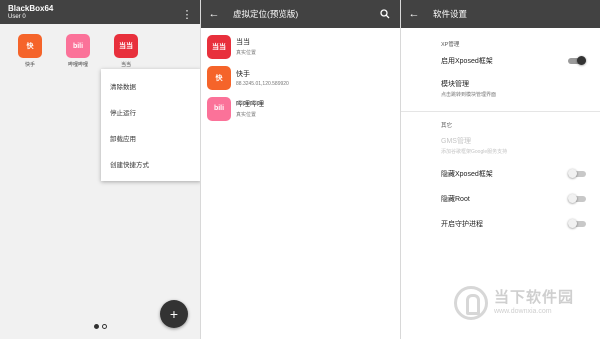 Image resolution: width=600 pixels, height=339 pixels. What do you see at coordinates (500, 198) in the screenshot?
I see `setting-hide-root: 隐藏Root` at bounding box center [500, 198].